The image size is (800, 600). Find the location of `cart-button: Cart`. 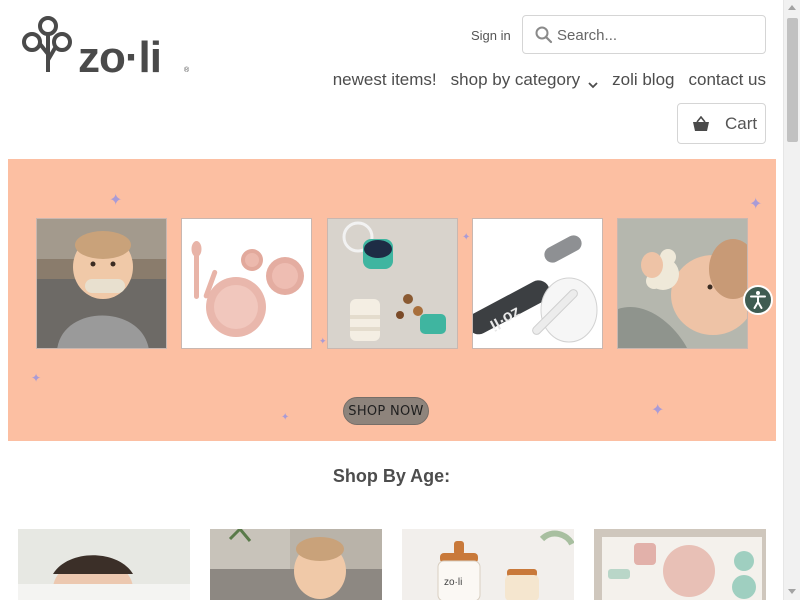

cart-button: Cart is located at coordinates (721, 123).